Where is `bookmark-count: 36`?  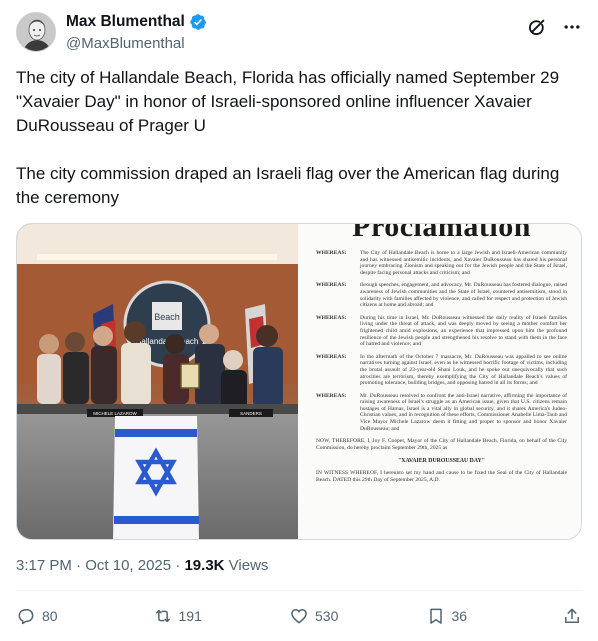
bookmark-count: 36 is located at coordinates (459, 616).